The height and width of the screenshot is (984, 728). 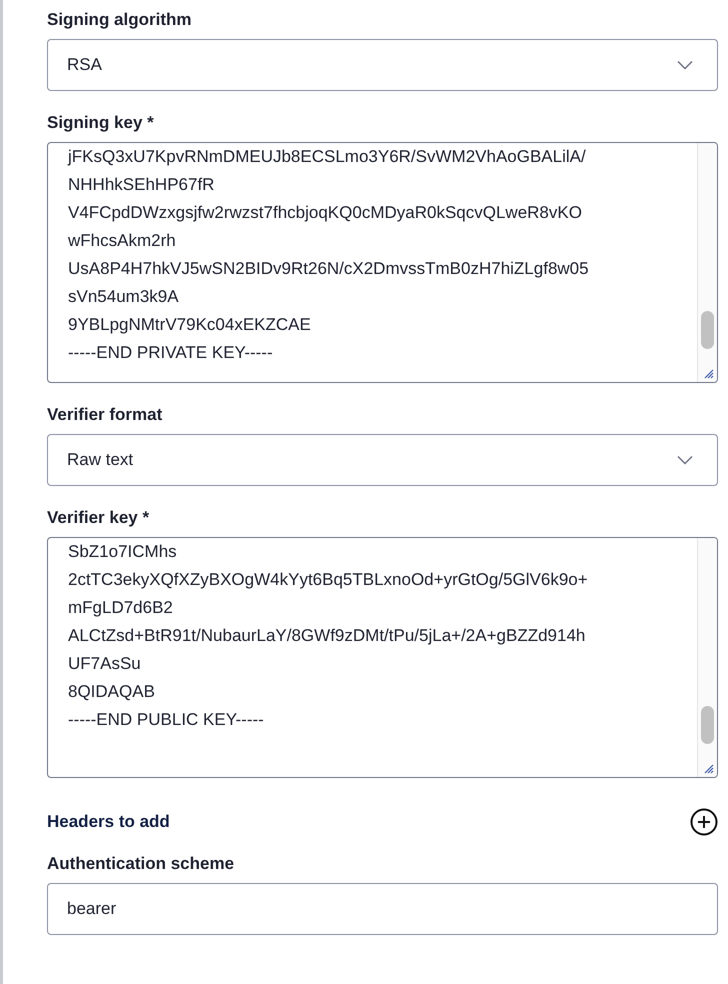 What do you see at coordinates (142, 185) in the screenshot?
I see `text-line: NHHhkSEhHP67fR` at bounding box center [142, 185].